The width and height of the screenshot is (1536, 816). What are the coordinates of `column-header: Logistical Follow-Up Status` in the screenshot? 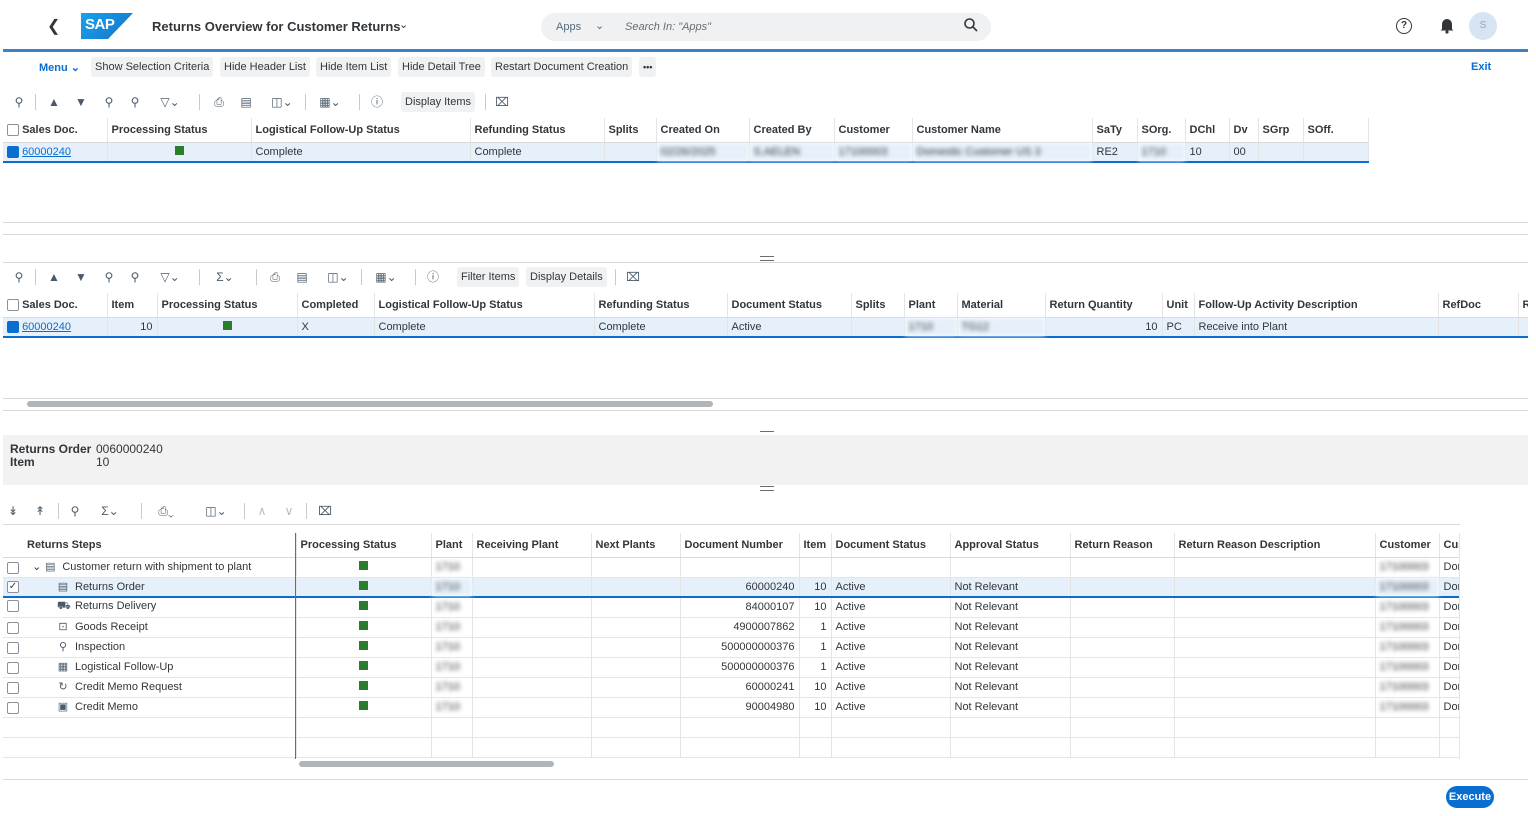 It's located at (484, 305).